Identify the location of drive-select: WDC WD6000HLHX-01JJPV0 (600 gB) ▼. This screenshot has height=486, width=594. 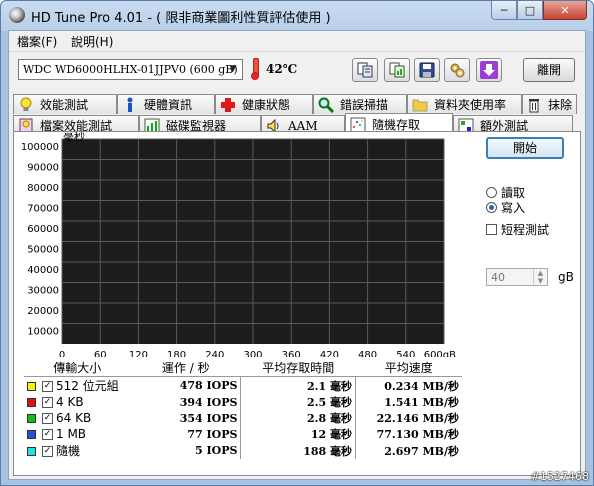
(130, 69).